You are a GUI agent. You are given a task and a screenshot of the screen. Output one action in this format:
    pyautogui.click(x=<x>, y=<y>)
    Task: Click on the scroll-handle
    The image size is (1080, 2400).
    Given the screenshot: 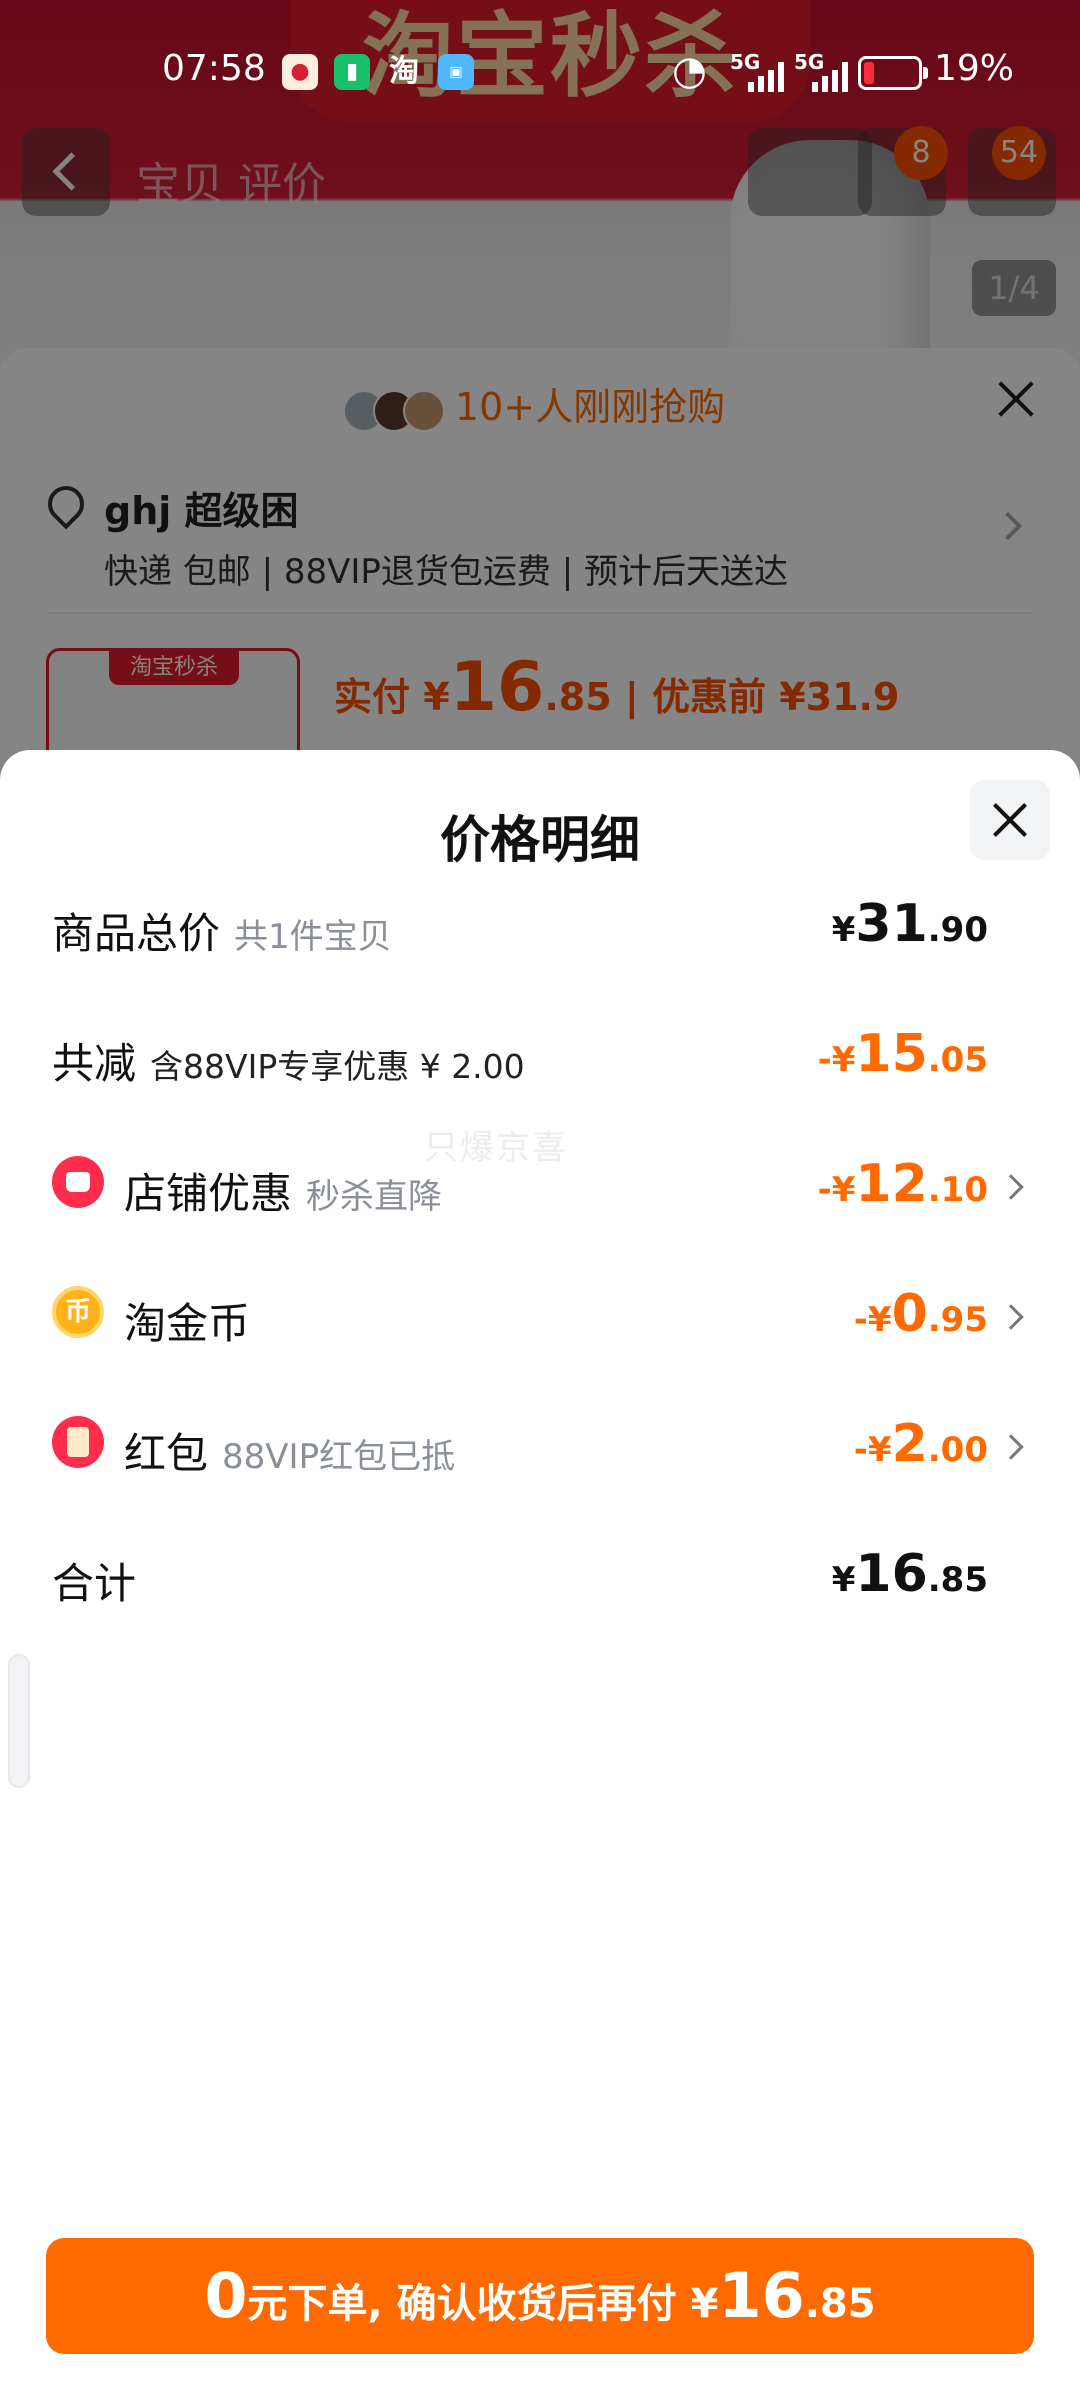 What is the action you would take?
    pyautogui.click(x=19, y=1721)
    